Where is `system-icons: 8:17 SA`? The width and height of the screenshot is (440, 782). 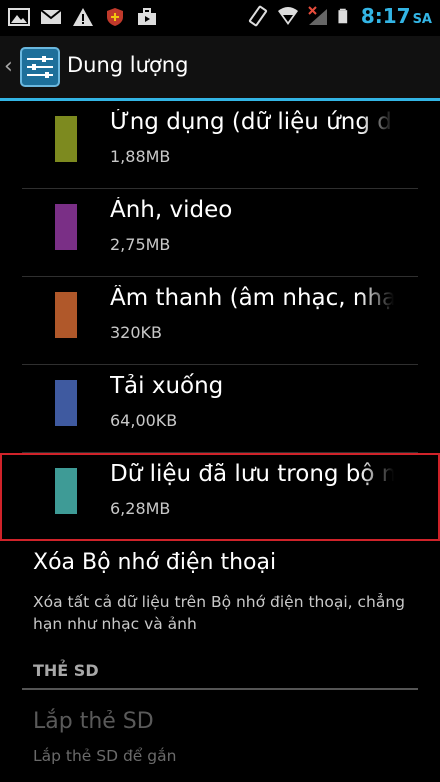 system-icons: 8:17 SA is located at coordinates (339, 16).